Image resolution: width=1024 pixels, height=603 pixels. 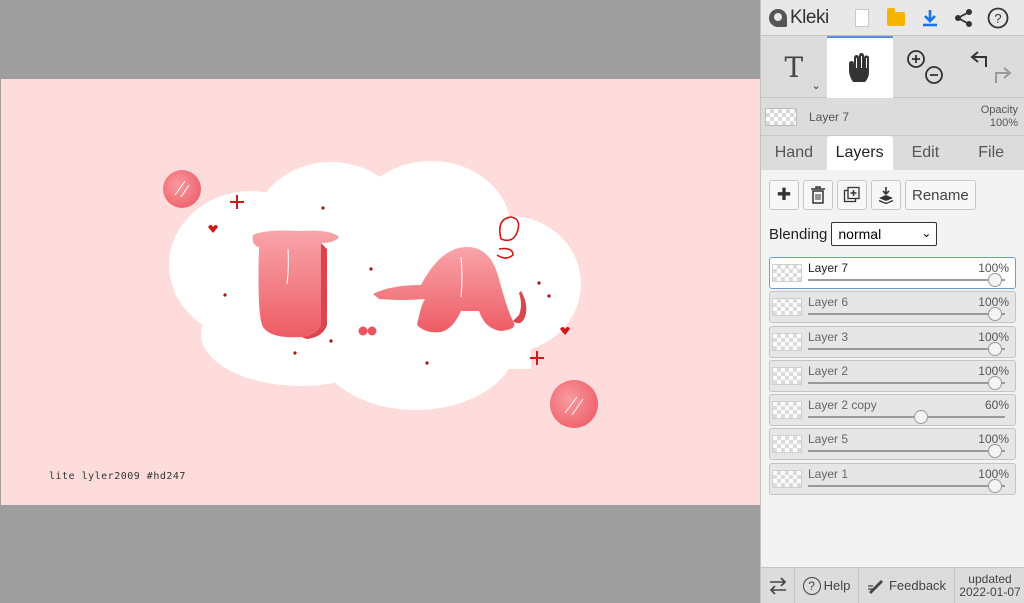 I want to click on merge-down-button, so click(x=886, y=195).